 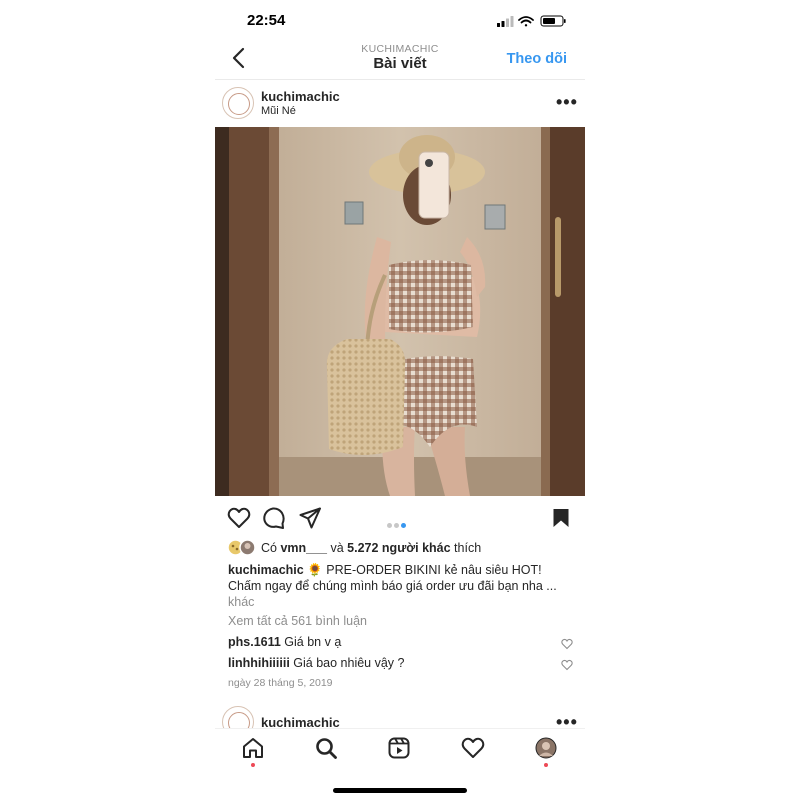 I want to click on battery-icon, so click(x=553, y=21).